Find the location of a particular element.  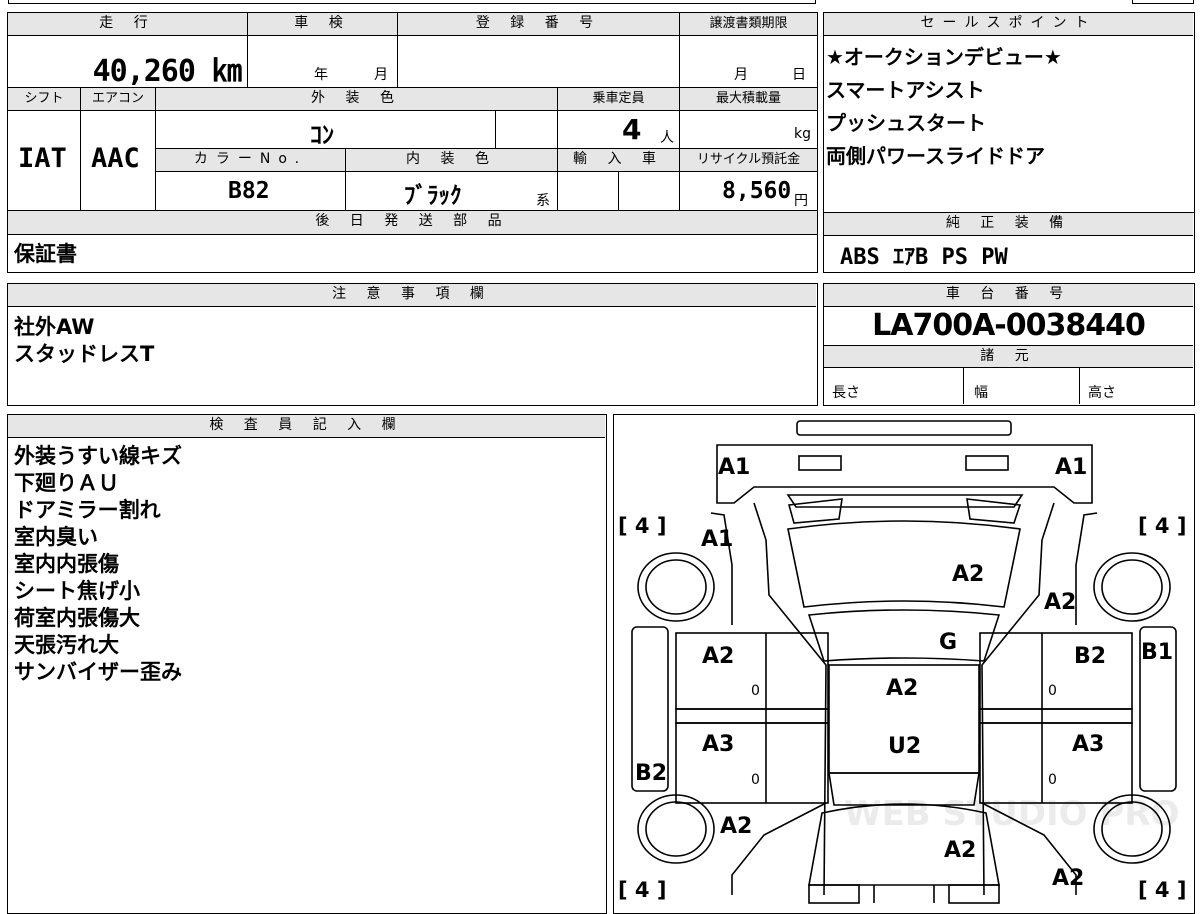

code-rocker-left: B2 is located at coordinates (651, 773).